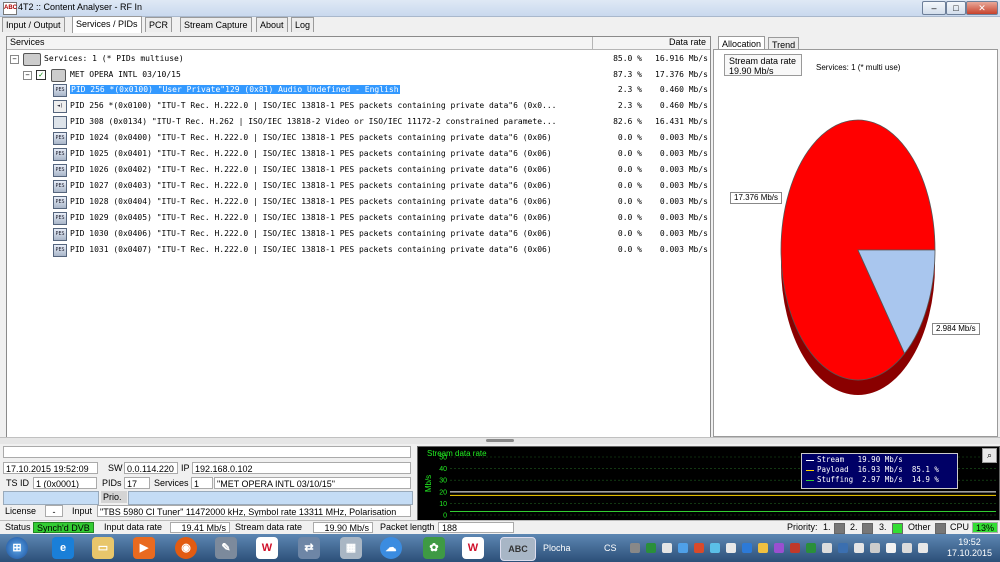 The image size is (1000, 562). What do you see at coordinates (858, 257) in the screenshot?
I see `allocation-pie-chart` at bounding box center [858, 257].